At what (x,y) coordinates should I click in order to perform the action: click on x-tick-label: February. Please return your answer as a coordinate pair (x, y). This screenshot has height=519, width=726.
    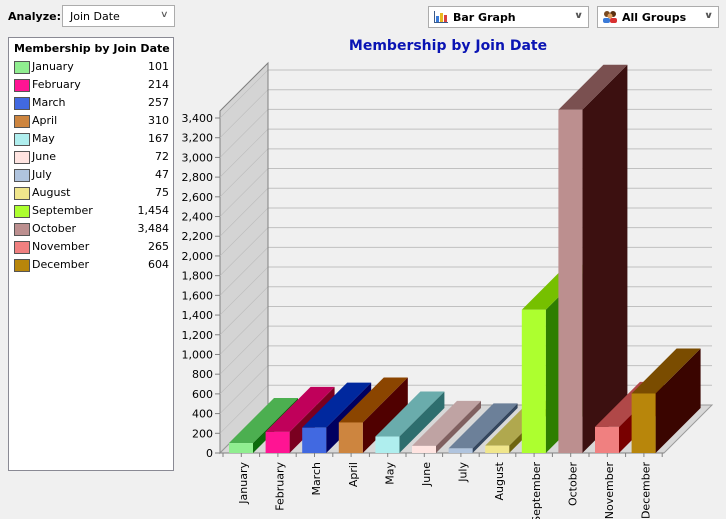
    Looking at the image, I should click on (280, 486).